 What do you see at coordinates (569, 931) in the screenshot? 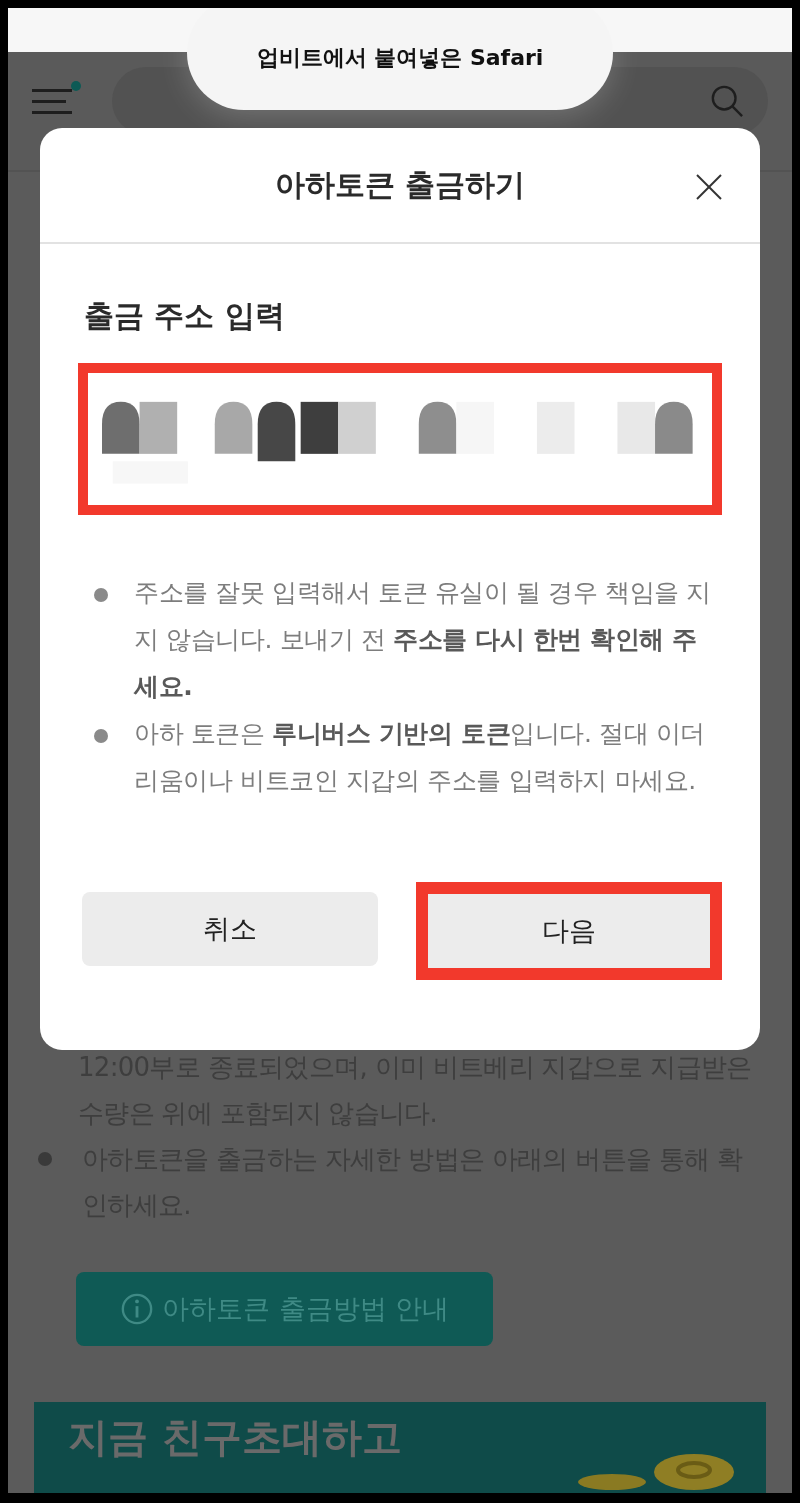
I see `next-button: 다음` at bounding box center [569, 931].